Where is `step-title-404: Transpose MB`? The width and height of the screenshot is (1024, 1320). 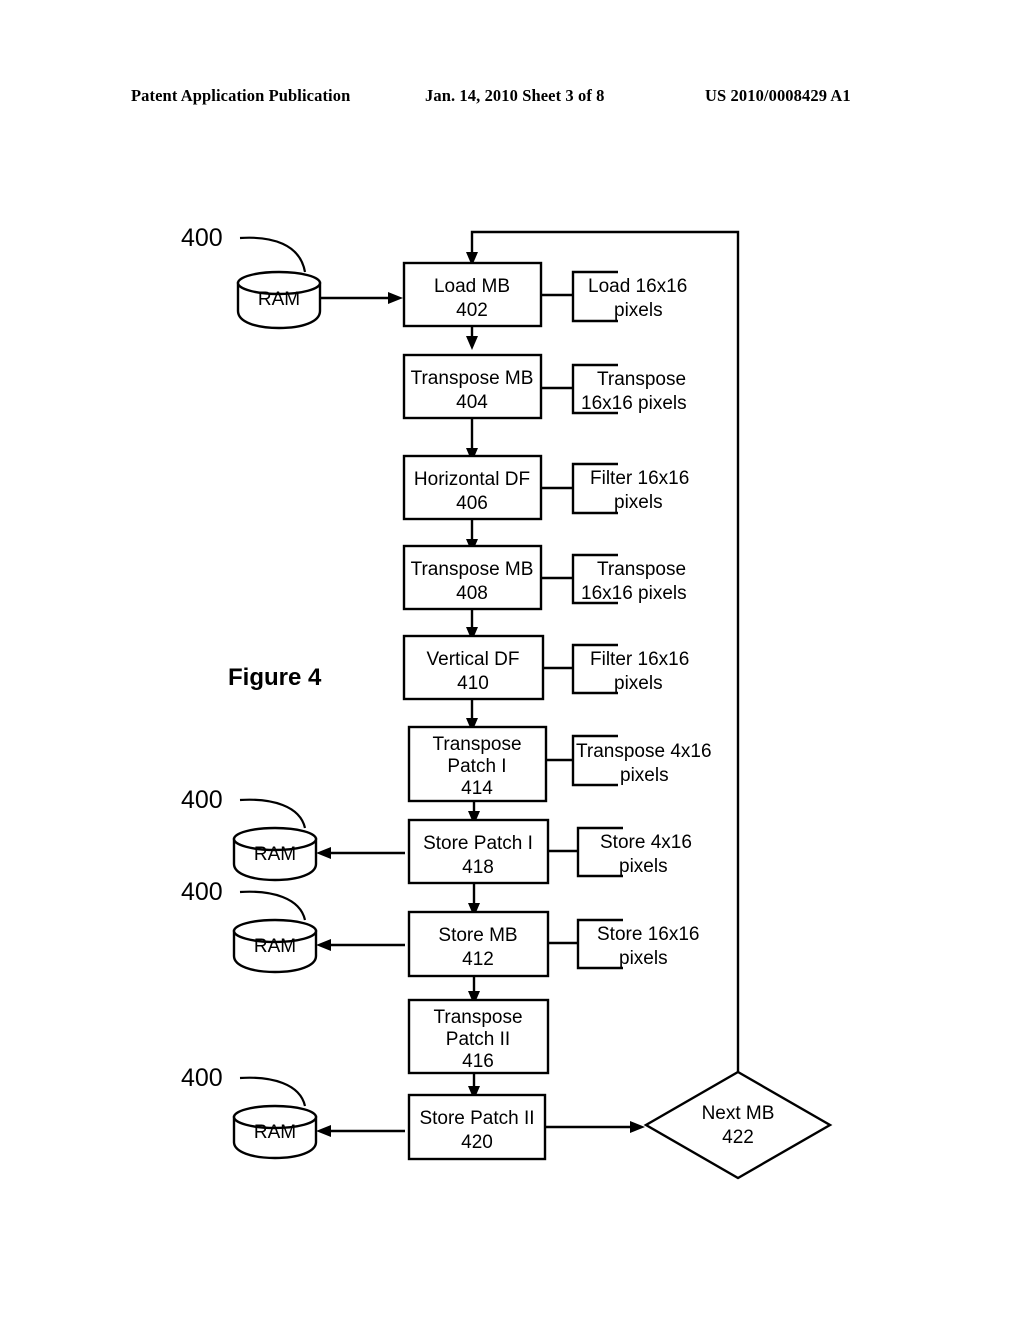 step-title-404: Transpose MB is located at coordinates (472, 378).